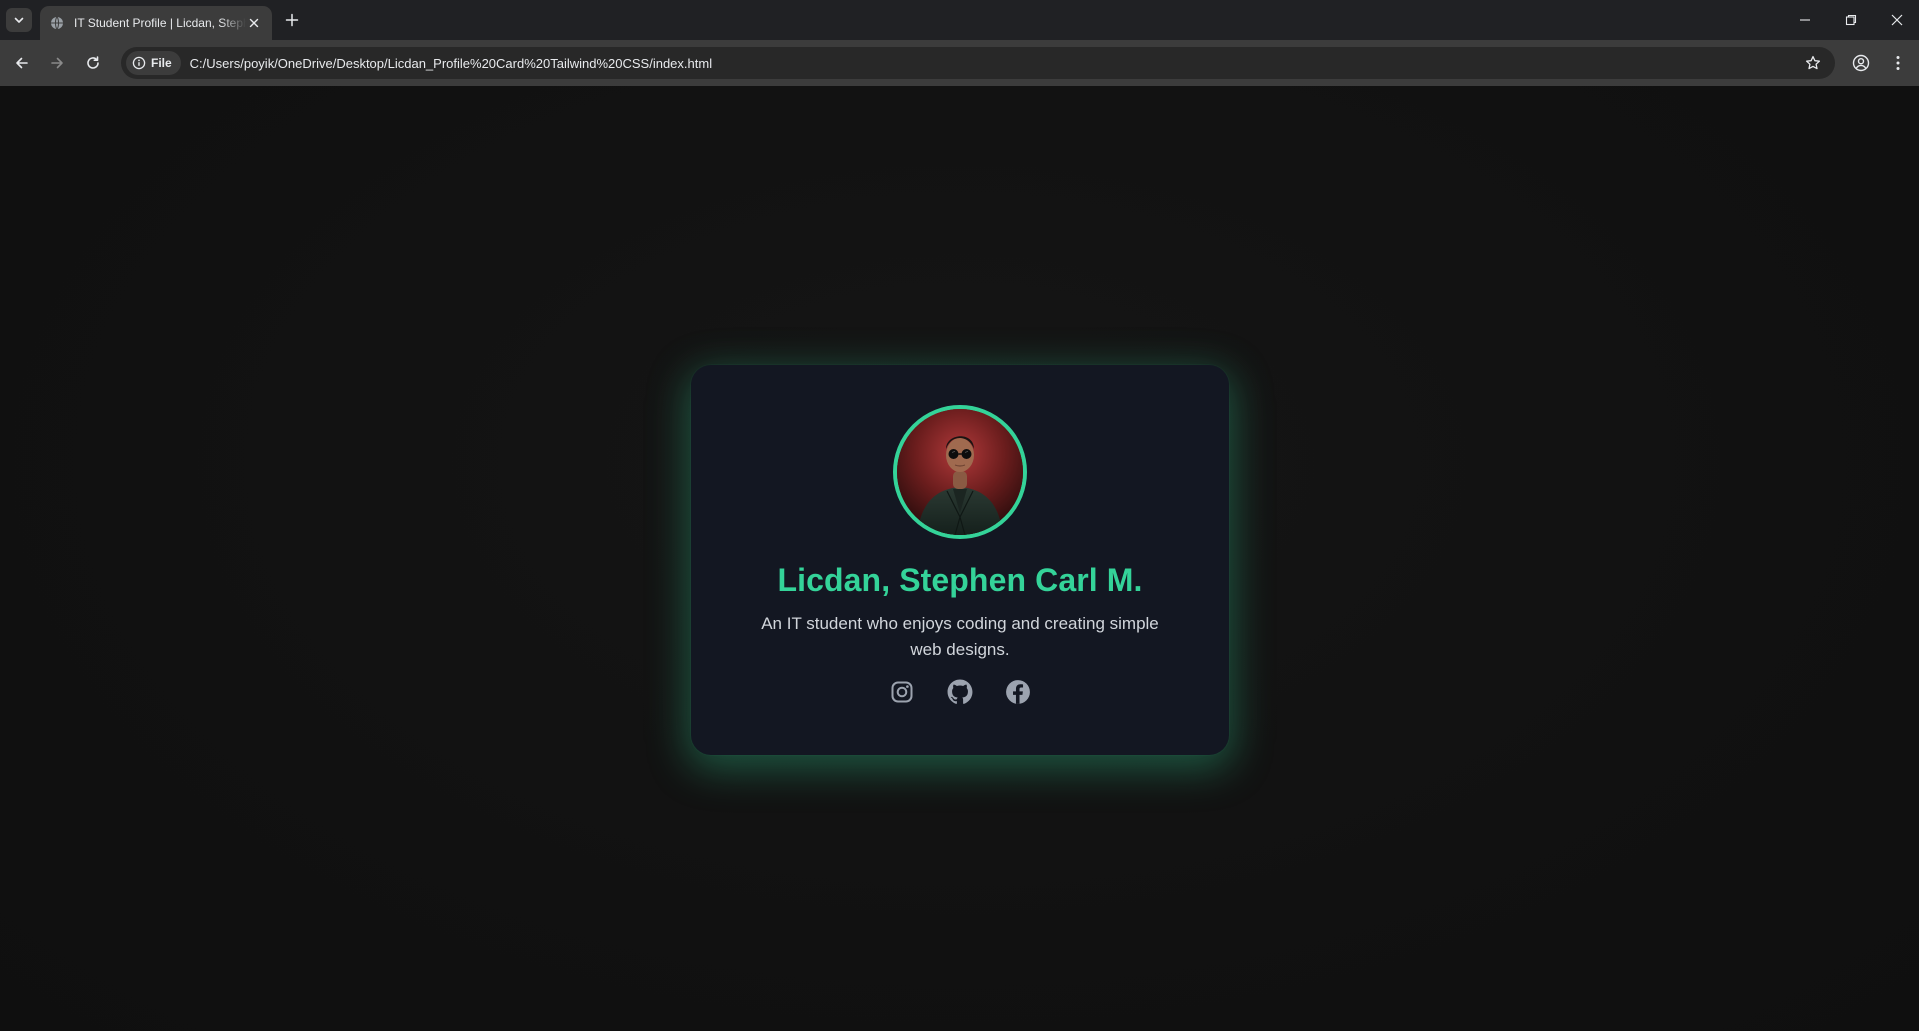  I want to click on bookmark-star-button, so click(1813, 63).